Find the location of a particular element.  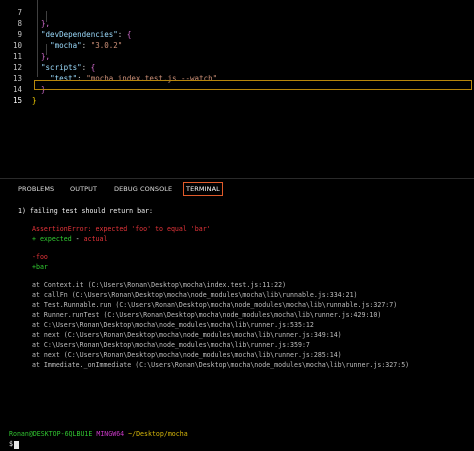

prompt-user-host: Ronan@DESKTOP-6QLBU1E is located at coordinates (51, 434).